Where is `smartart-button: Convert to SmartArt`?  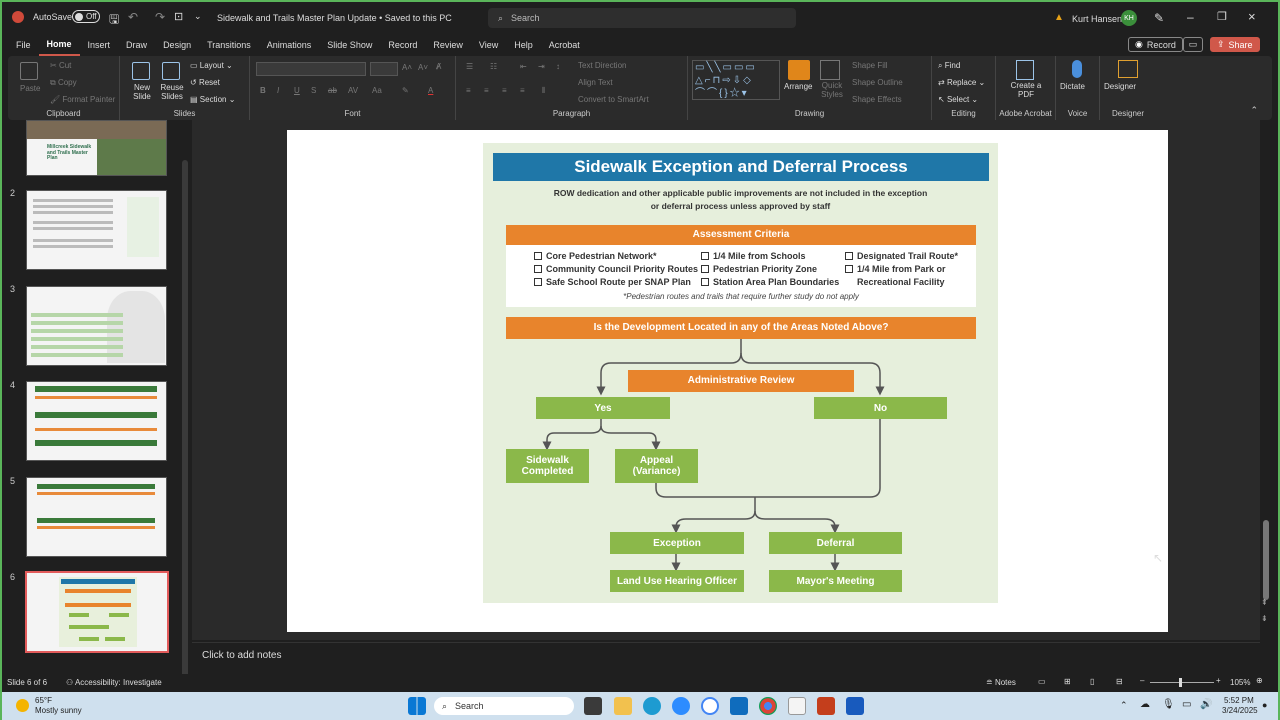 smartart-button: Convert to SmartArt is located at coordinates (613, 99).